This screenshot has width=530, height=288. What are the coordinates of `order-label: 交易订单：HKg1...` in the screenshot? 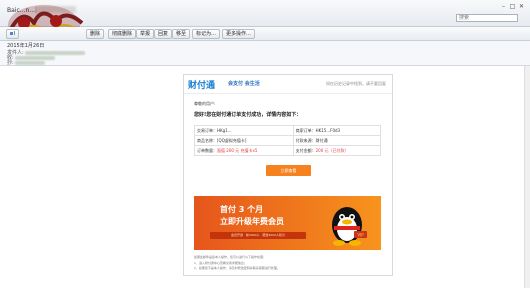 It's located at (244, 130).